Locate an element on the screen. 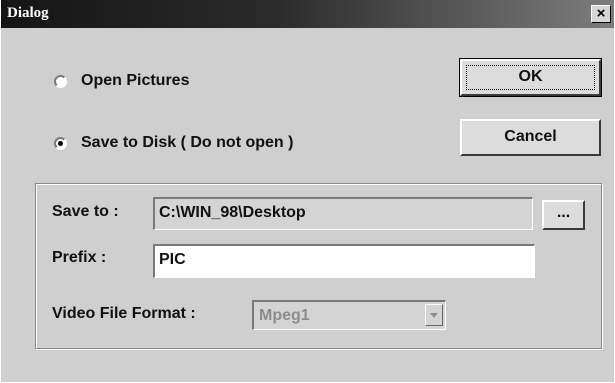  close-icon: × is located at coordinates (601, 13).